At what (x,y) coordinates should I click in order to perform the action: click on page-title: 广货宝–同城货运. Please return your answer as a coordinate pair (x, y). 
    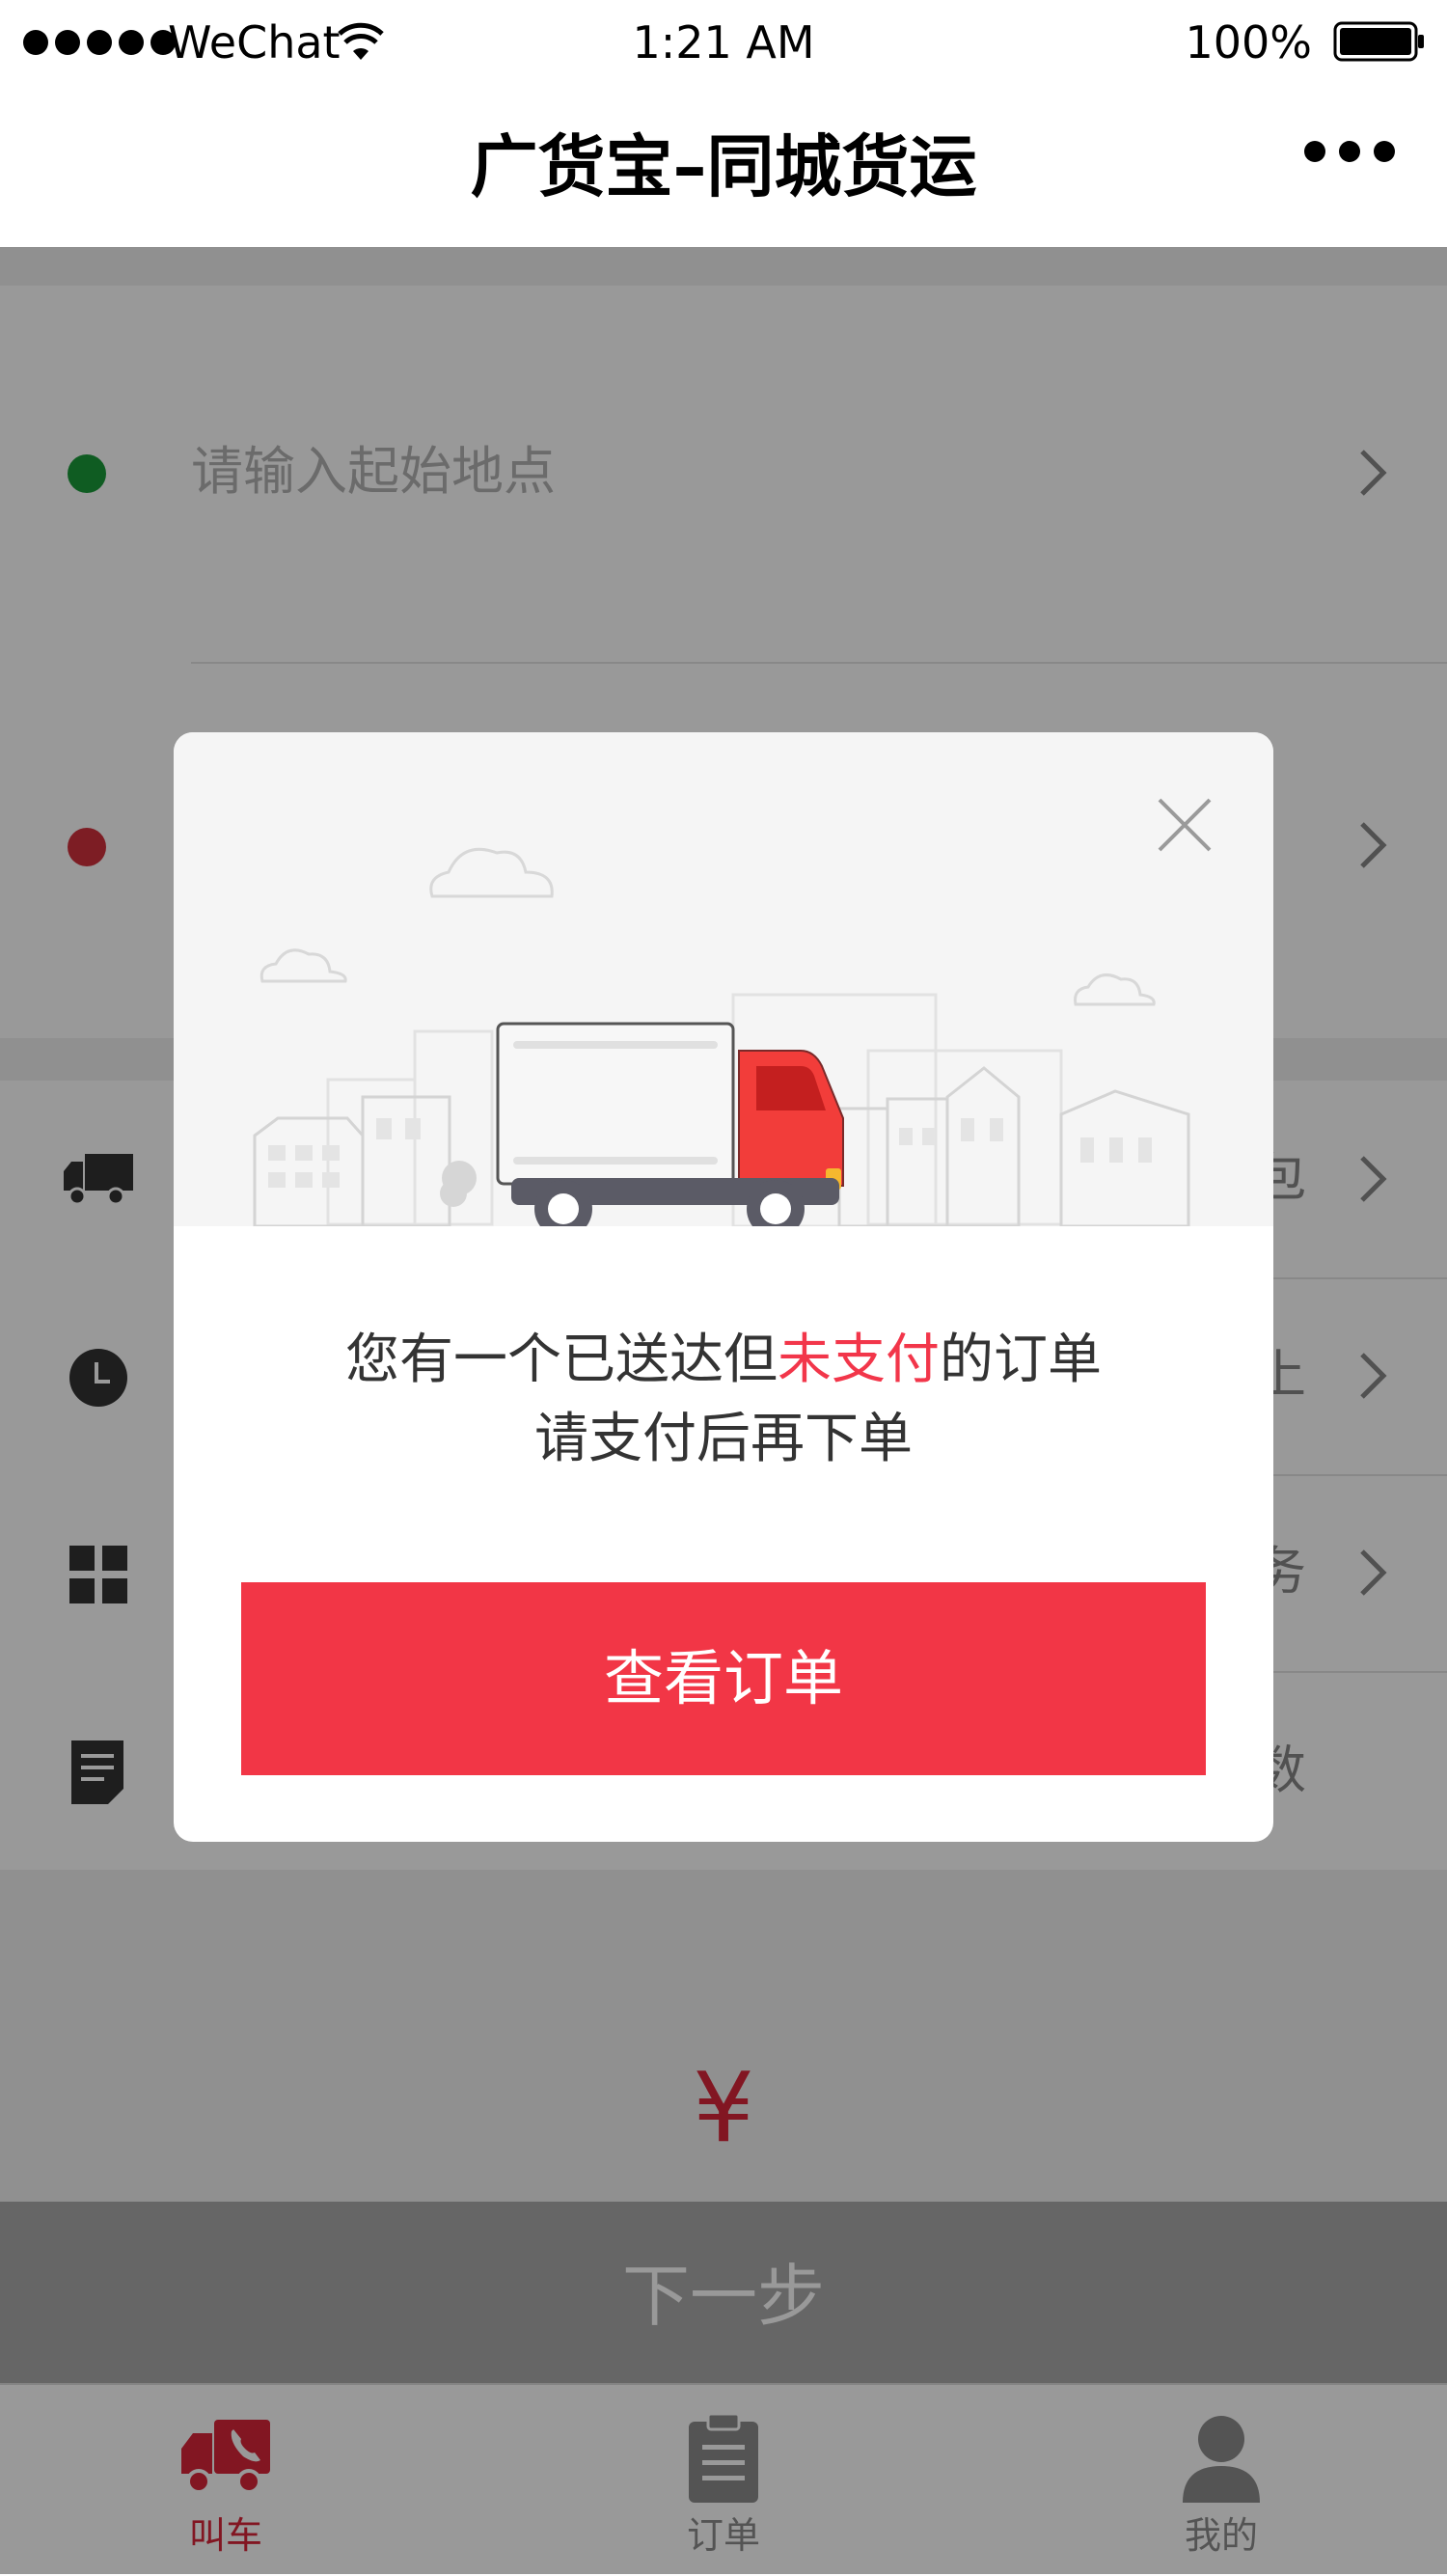
    Looking at the image, I should click on (723, 167).